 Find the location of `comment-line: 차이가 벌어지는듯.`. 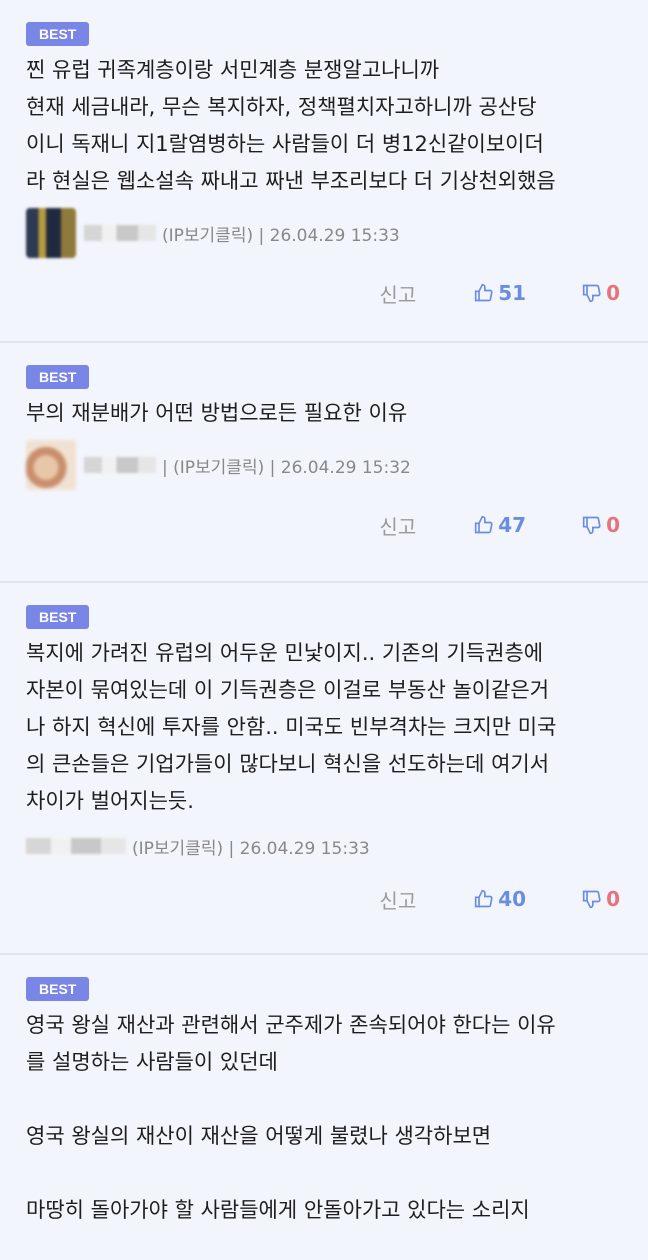

comment-line: 차이가 벌어지는듯. is located at coordinates (110, 801).